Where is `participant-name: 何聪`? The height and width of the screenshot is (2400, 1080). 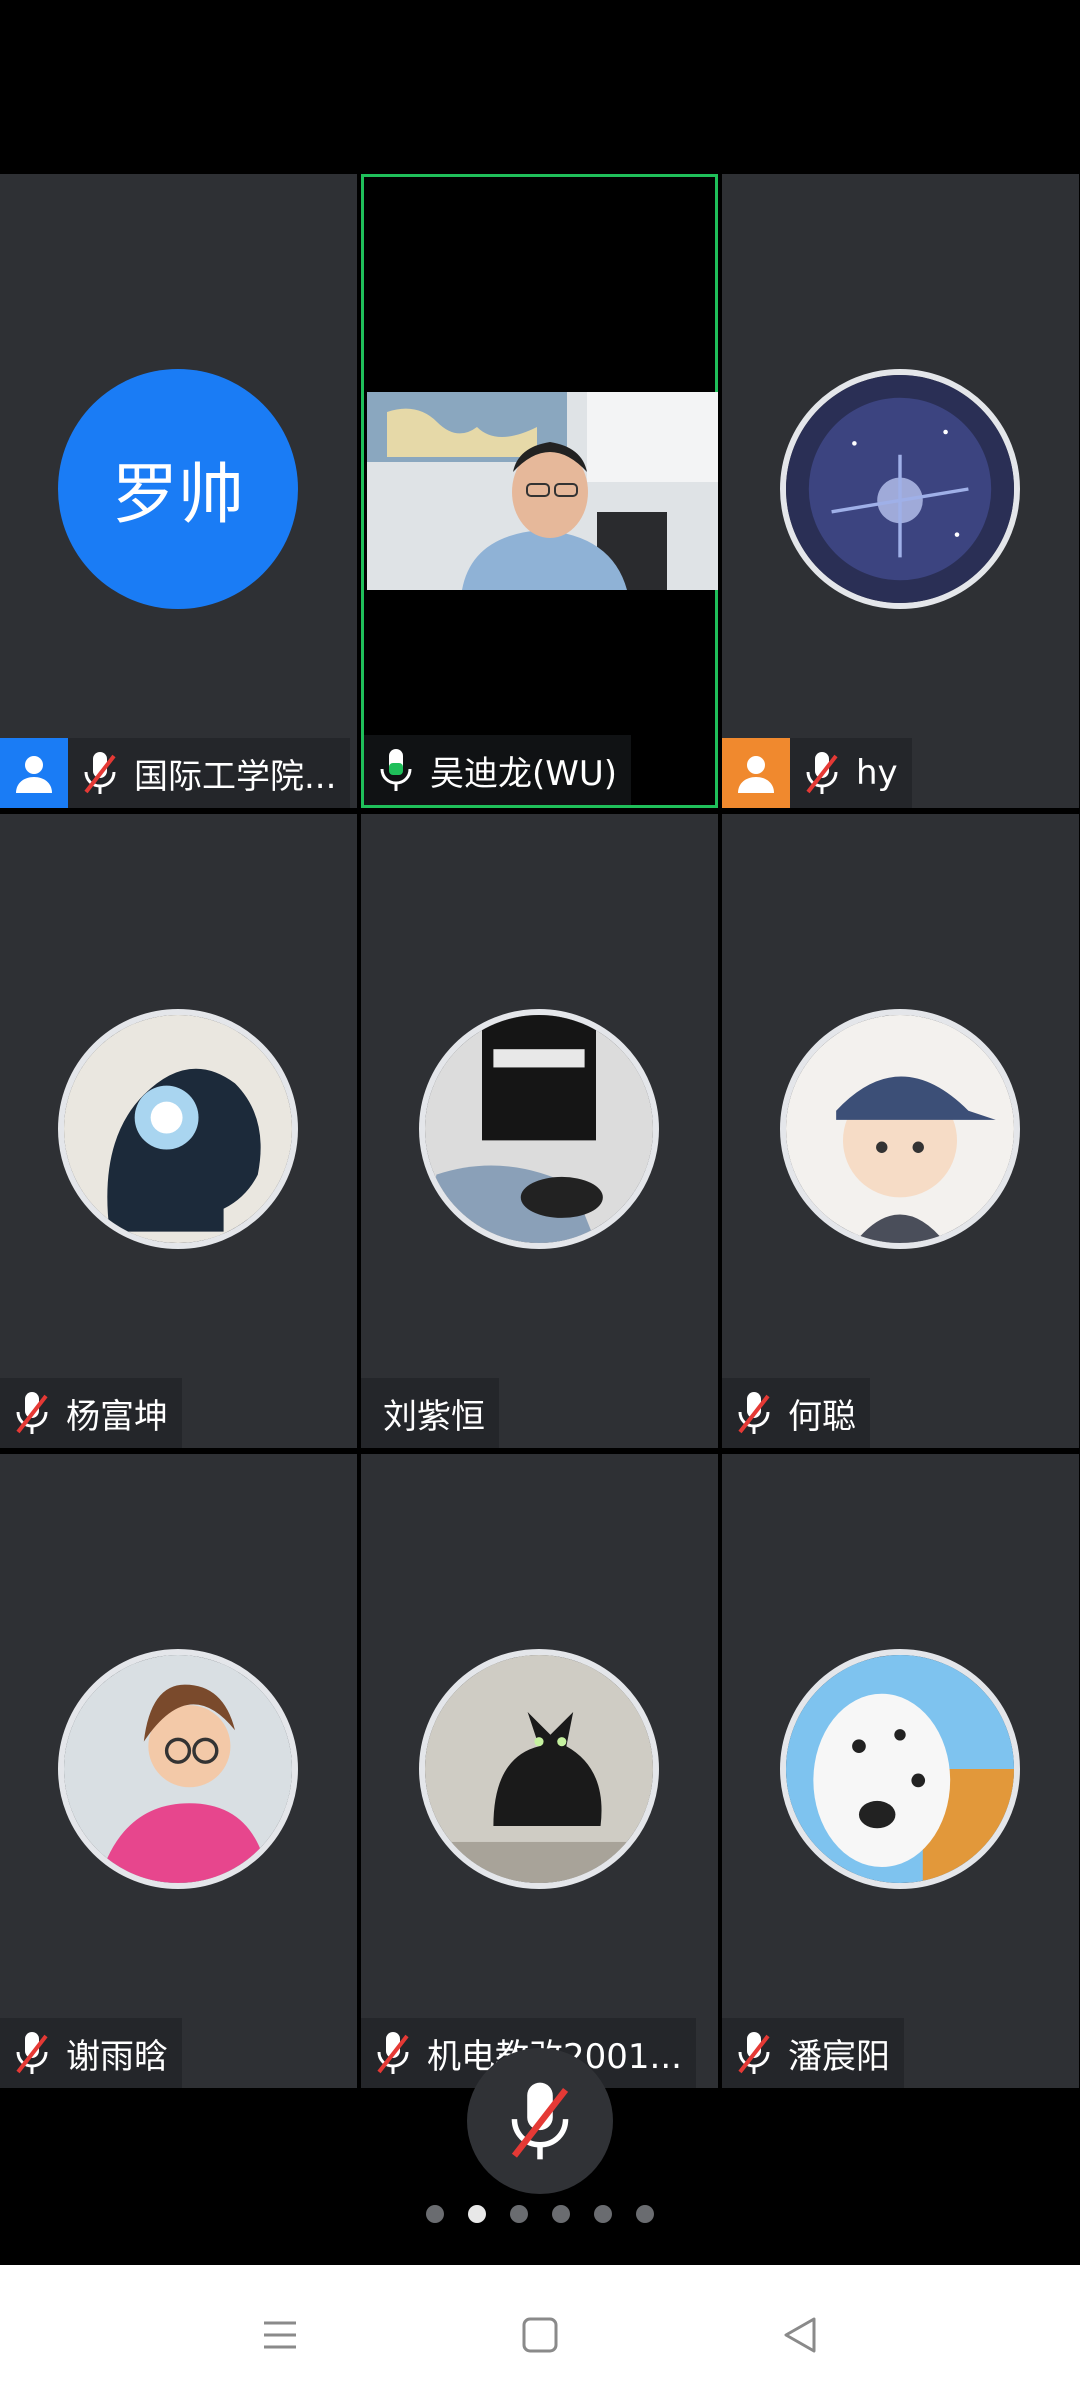
participant-name: 何聪 is located at coordinates (822, 1416).